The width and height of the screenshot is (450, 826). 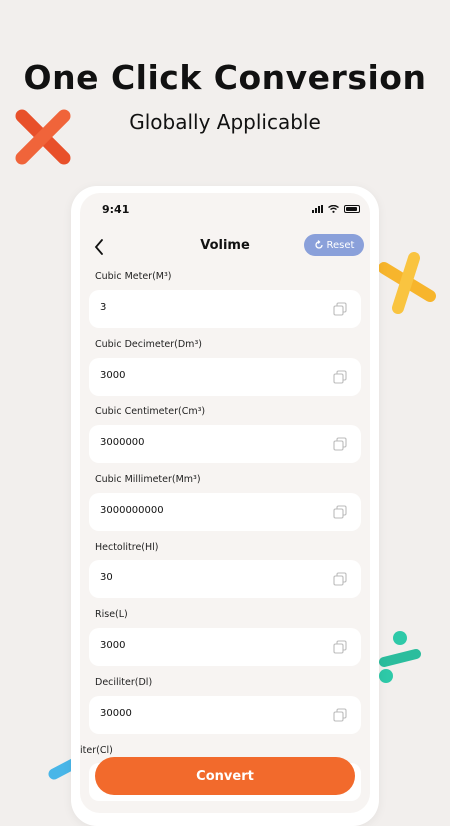 What do you see at coordinates (318, 244) in the screenshot?
I see `refresh-icon` at bounding box center [318, 244].